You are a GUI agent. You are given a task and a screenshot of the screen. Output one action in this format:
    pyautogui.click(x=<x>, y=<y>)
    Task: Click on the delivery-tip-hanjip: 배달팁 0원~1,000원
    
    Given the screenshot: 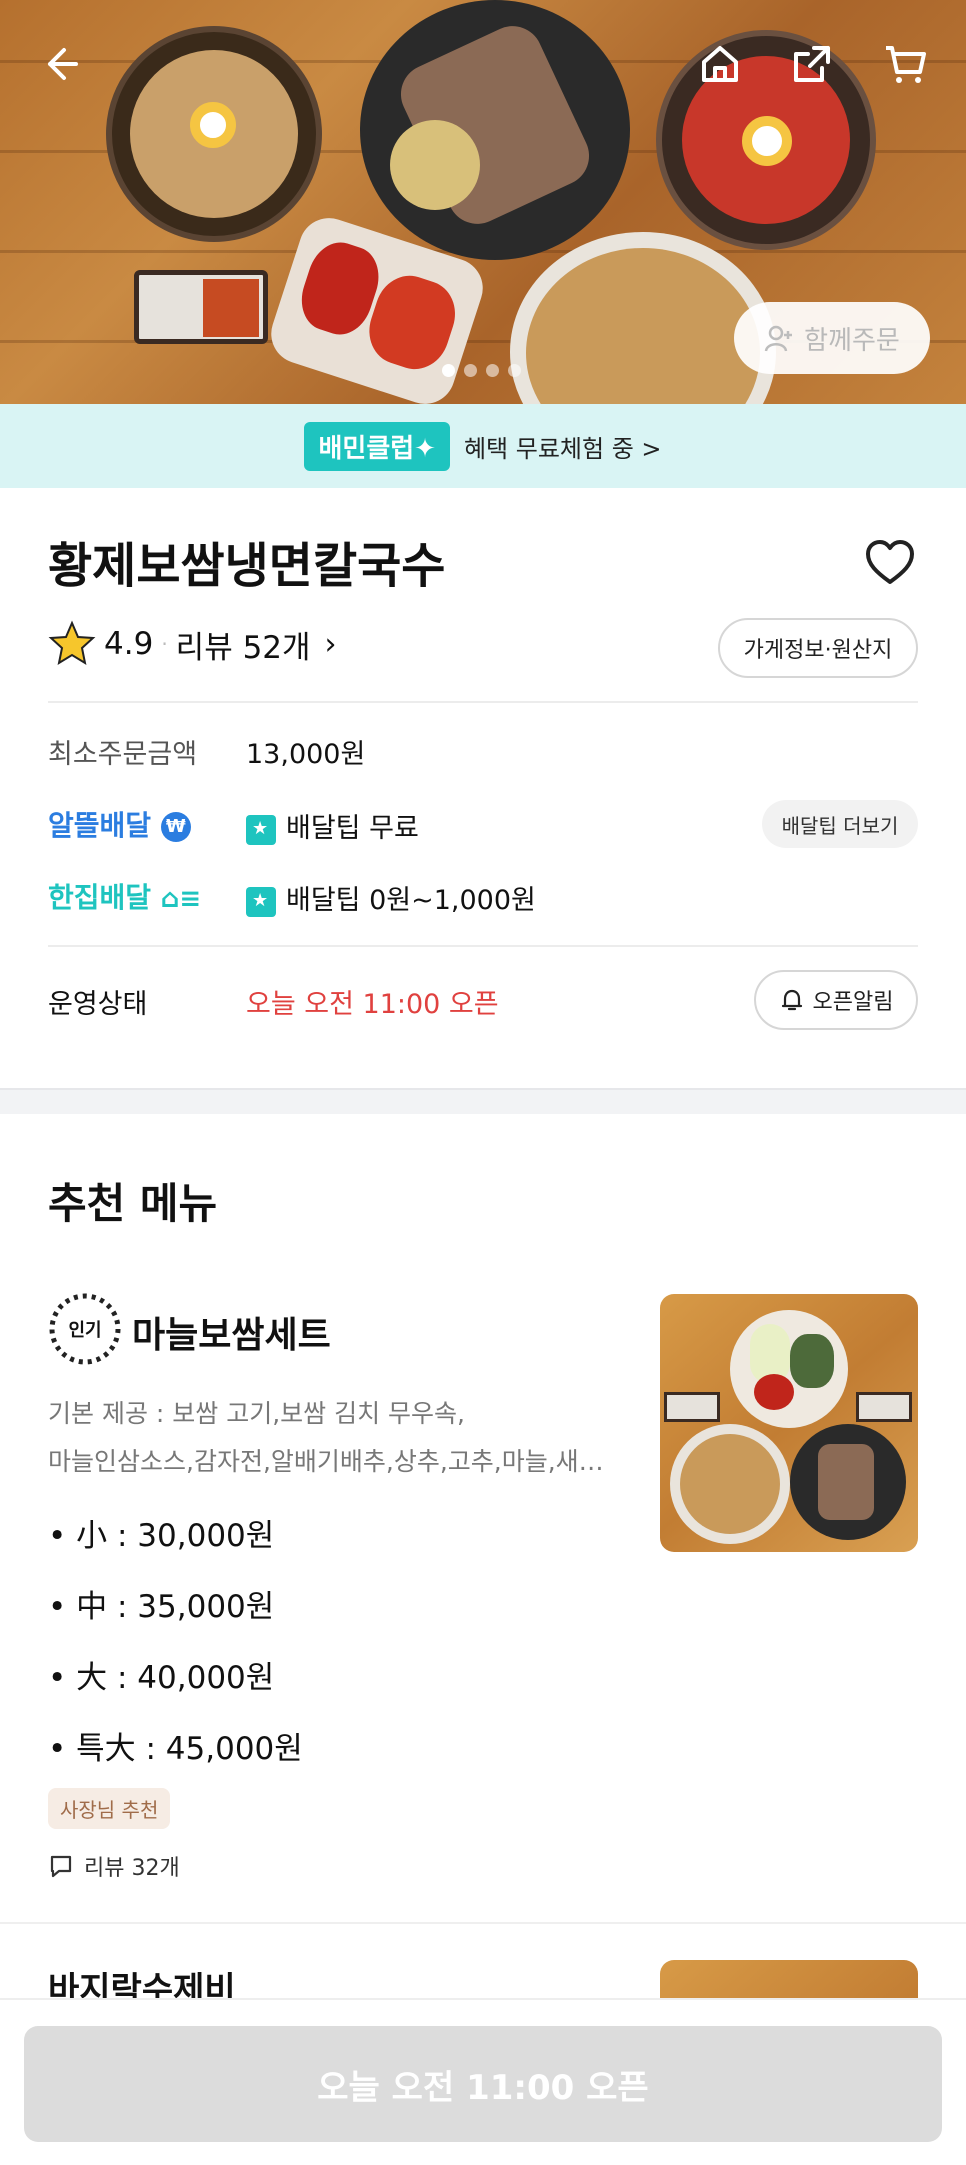 What is the action you would take?
    pyautogui.click(x=391, y=897)
    